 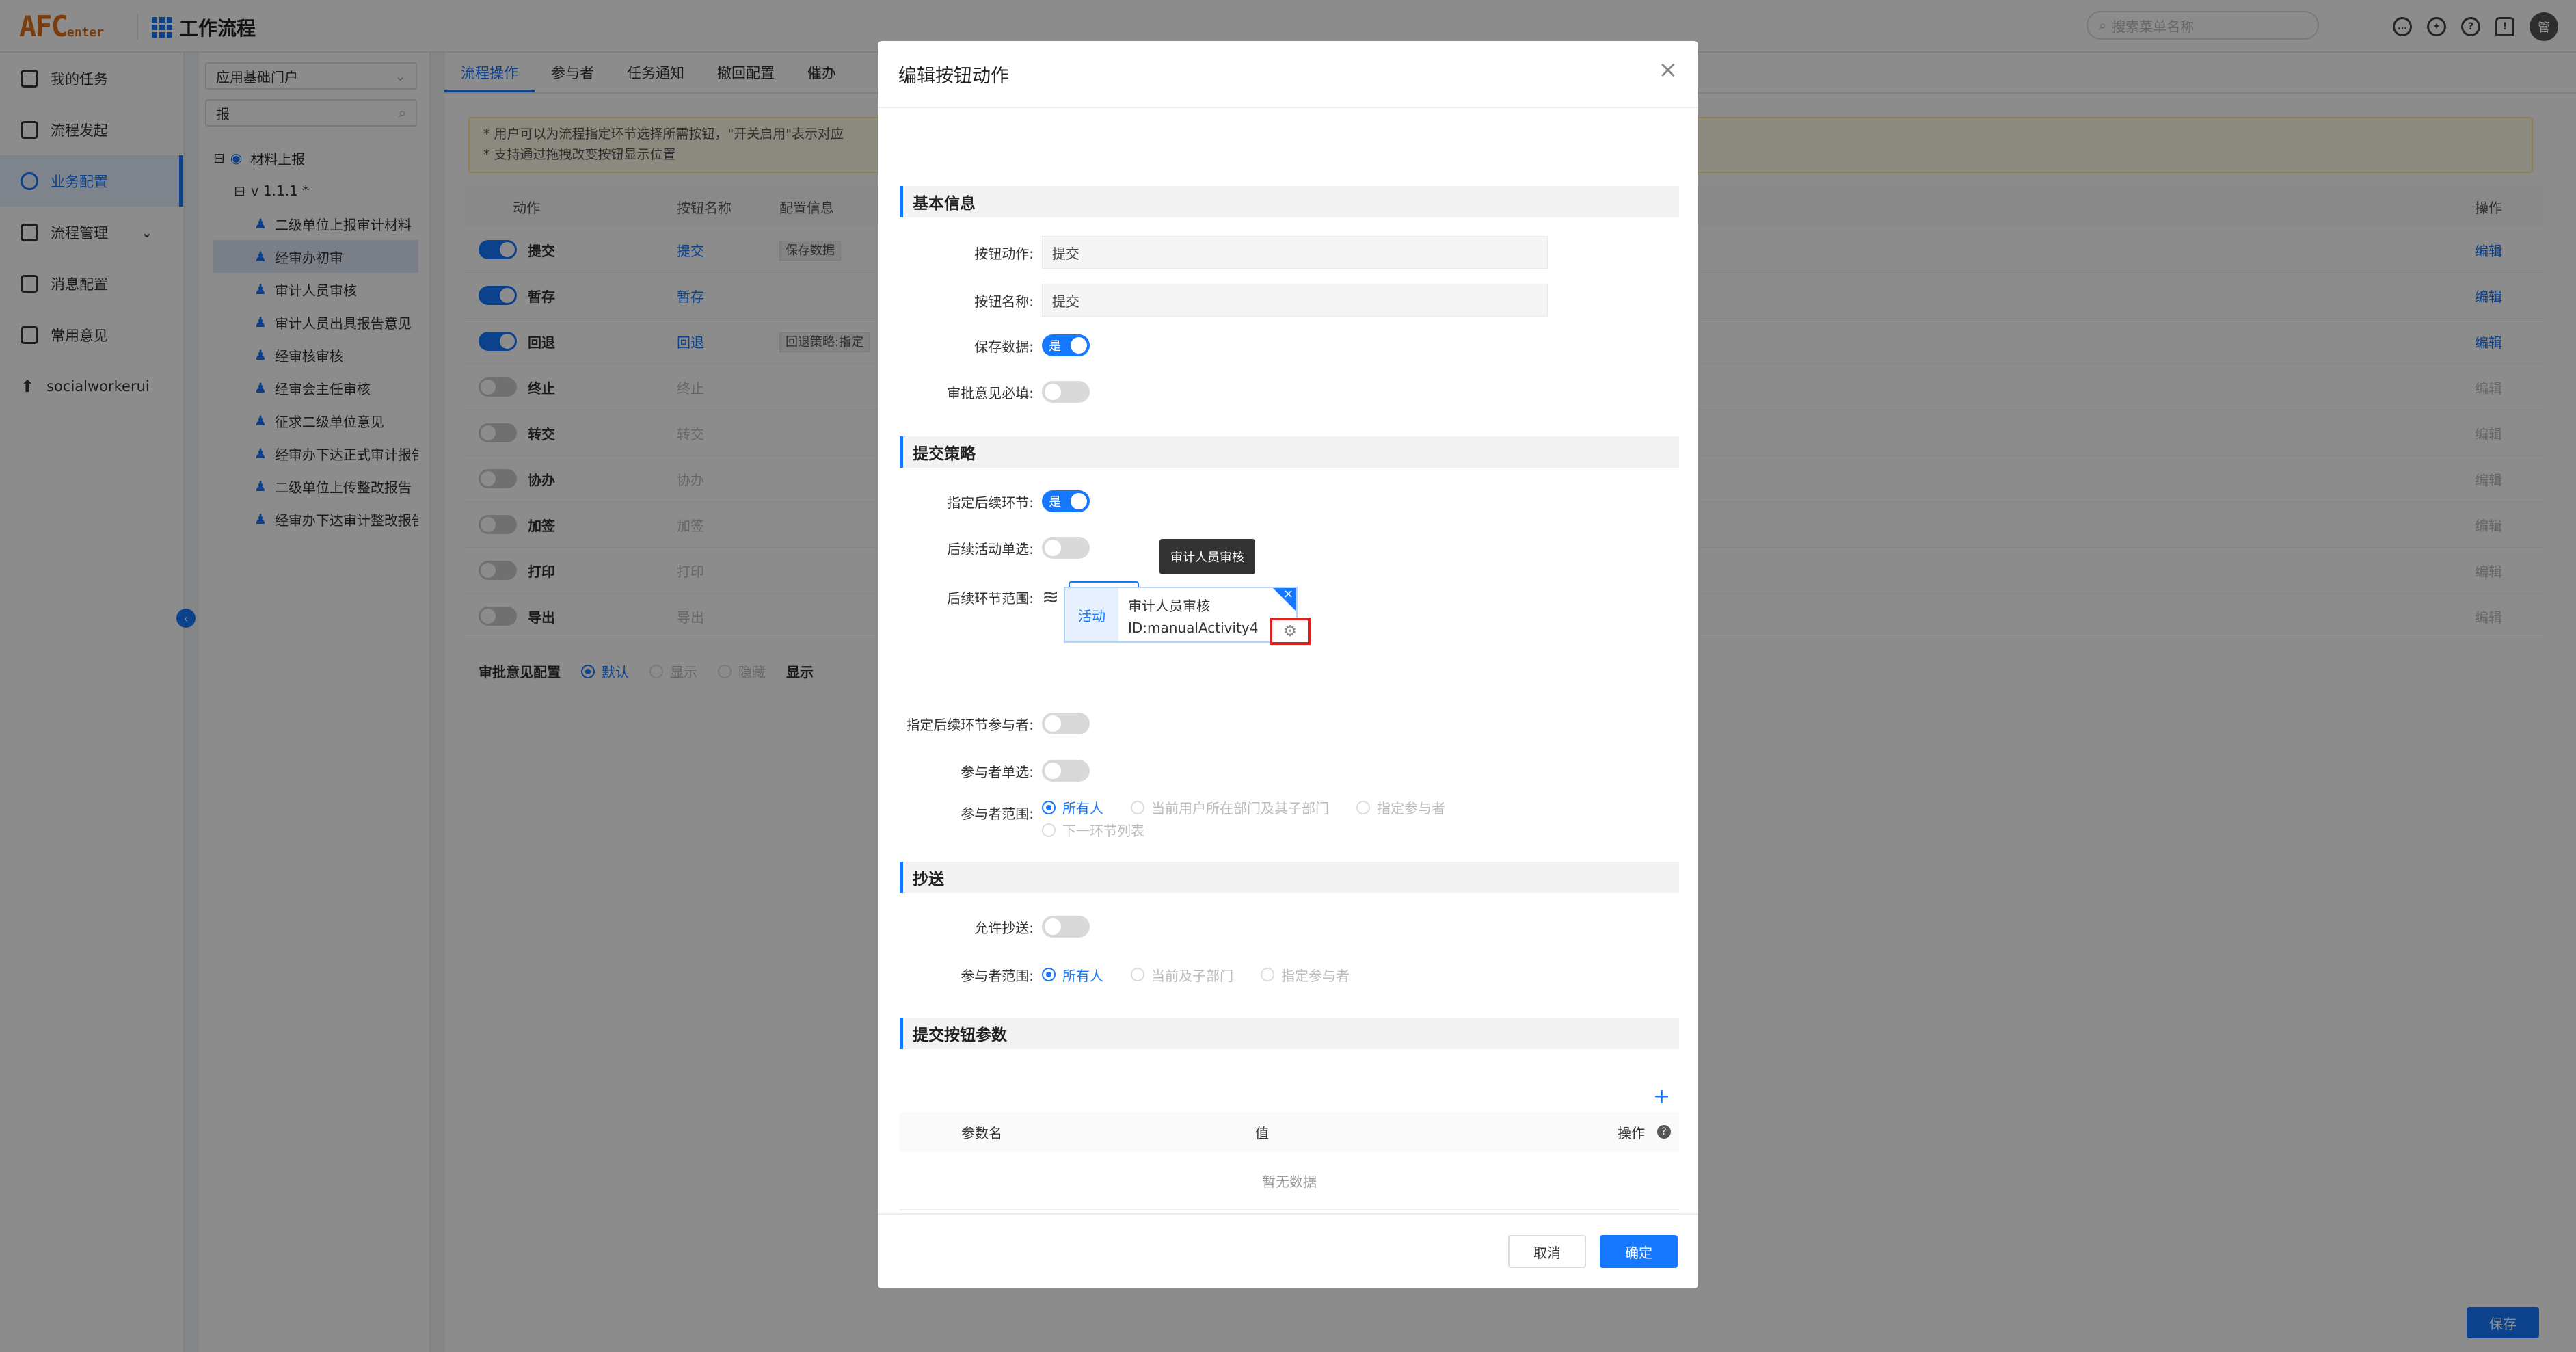 What do you see at coordinates (1661, 1097) in the screenshot?
I see `add-param-icon: +` at bounding box center [1661, 1097].